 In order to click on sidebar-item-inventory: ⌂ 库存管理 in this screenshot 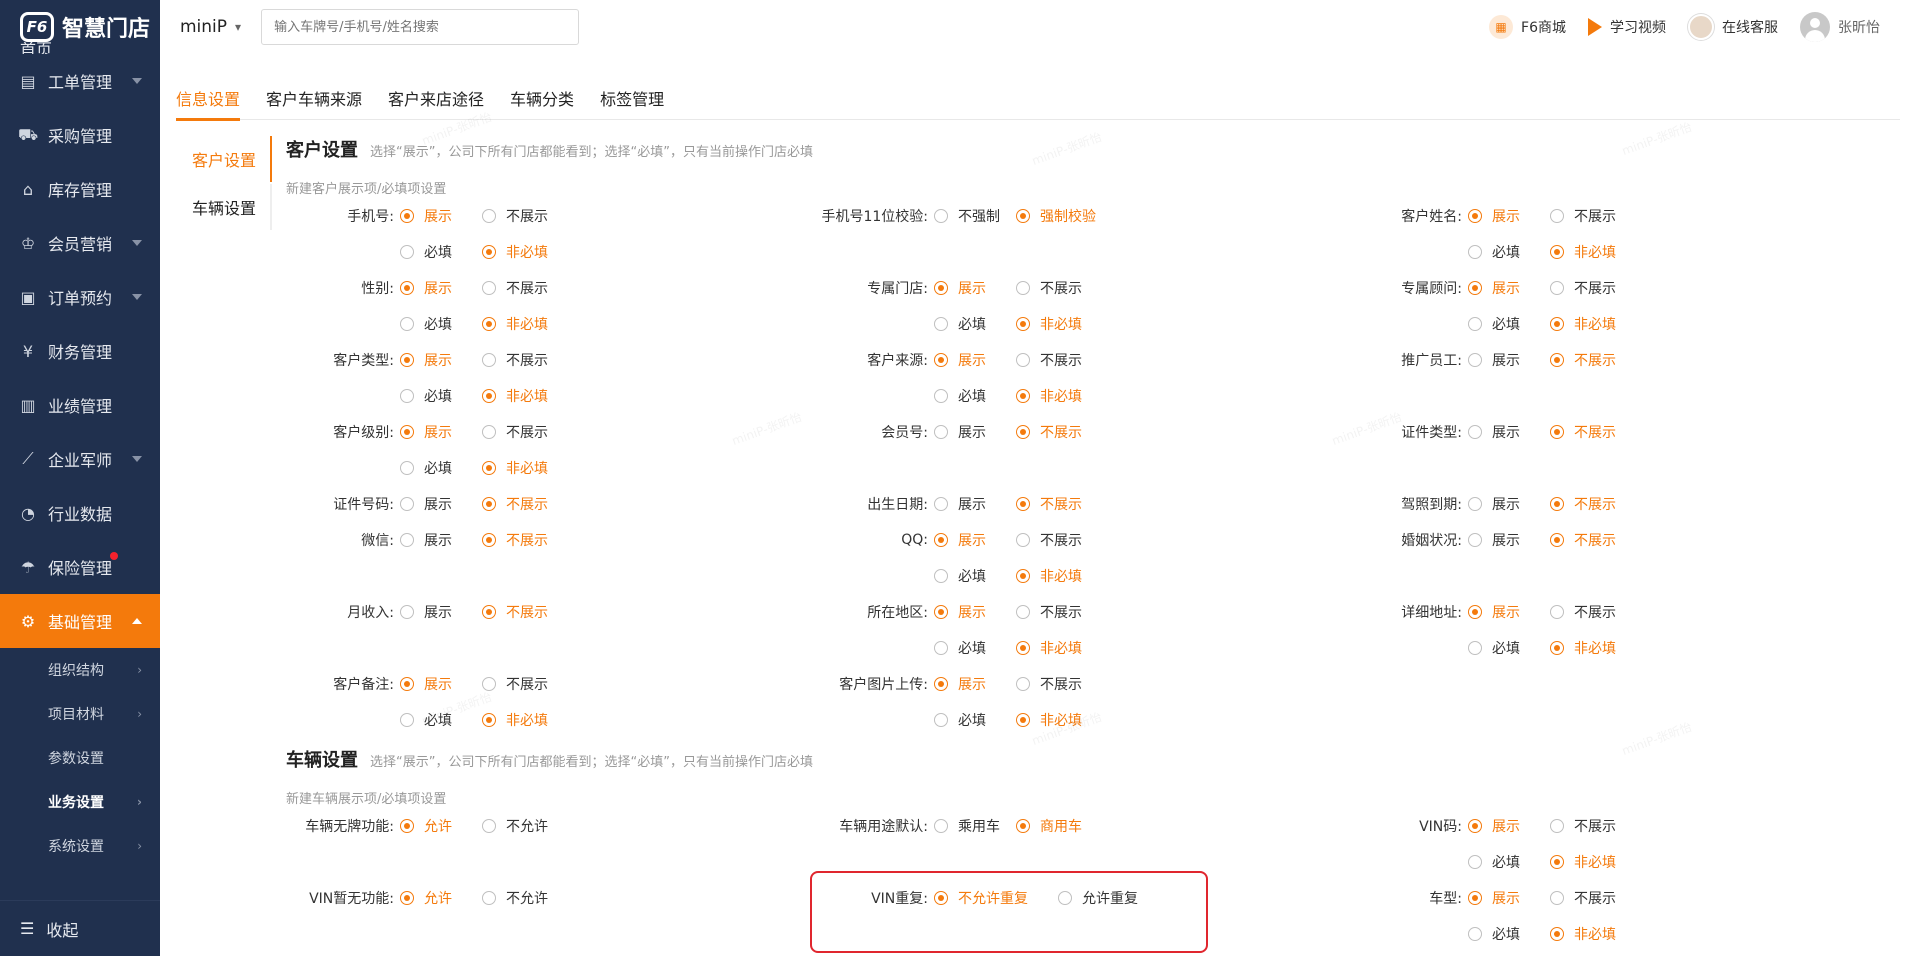, I will do `click(80, 189)`.